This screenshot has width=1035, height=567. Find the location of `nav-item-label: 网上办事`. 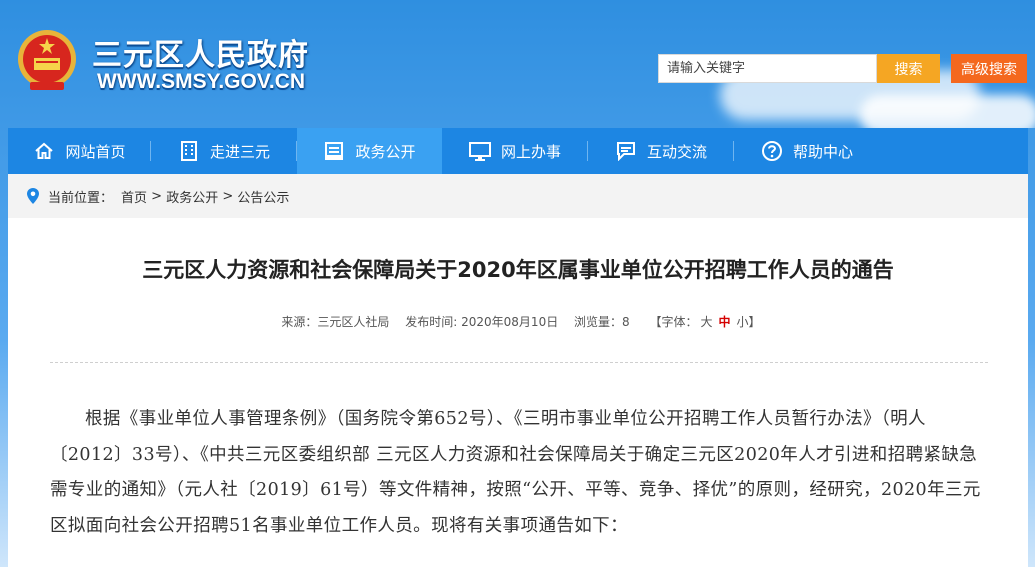

nav-item-label: 网上办事 is located at coordinates (530, 151).